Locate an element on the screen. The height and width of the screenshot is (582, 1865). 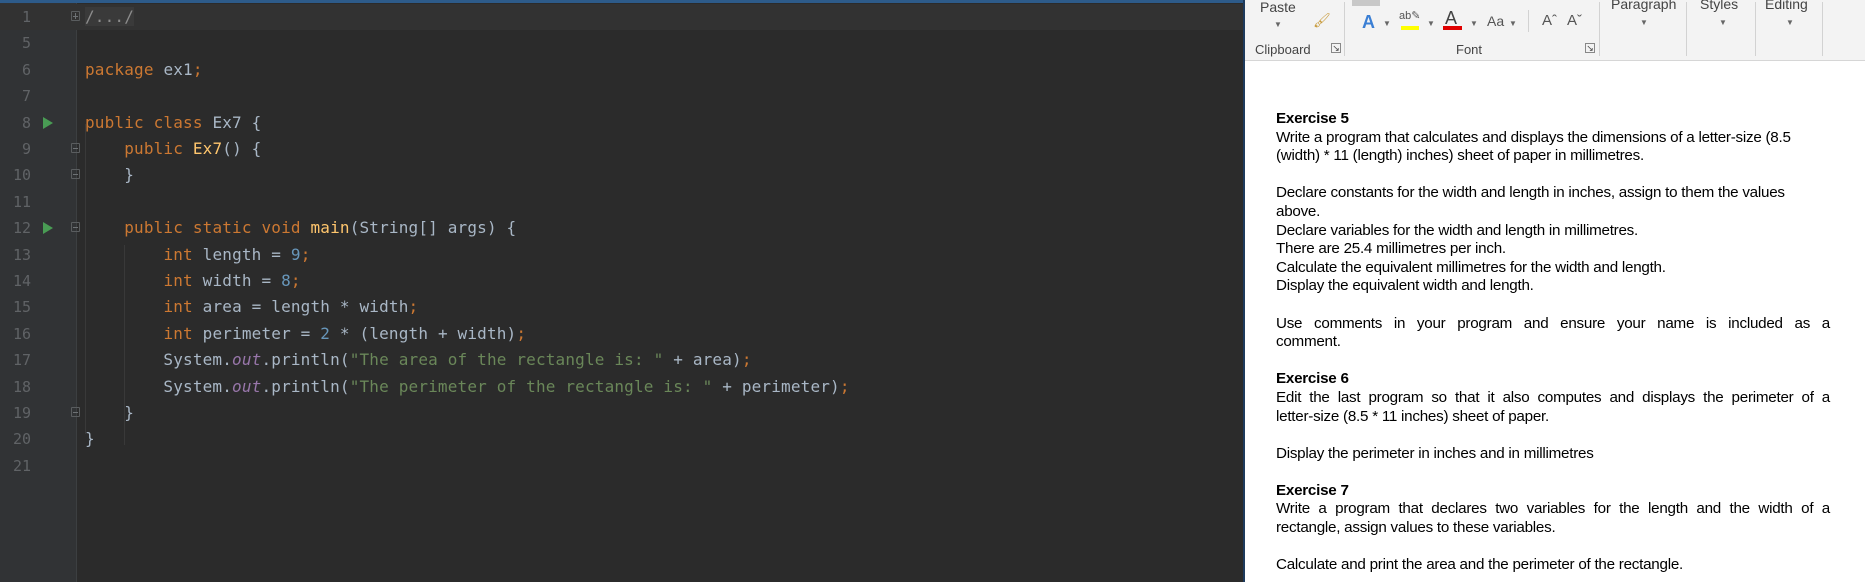
text-effects-dropdown-icon: ▼ is located at coordinates (1387, 23).